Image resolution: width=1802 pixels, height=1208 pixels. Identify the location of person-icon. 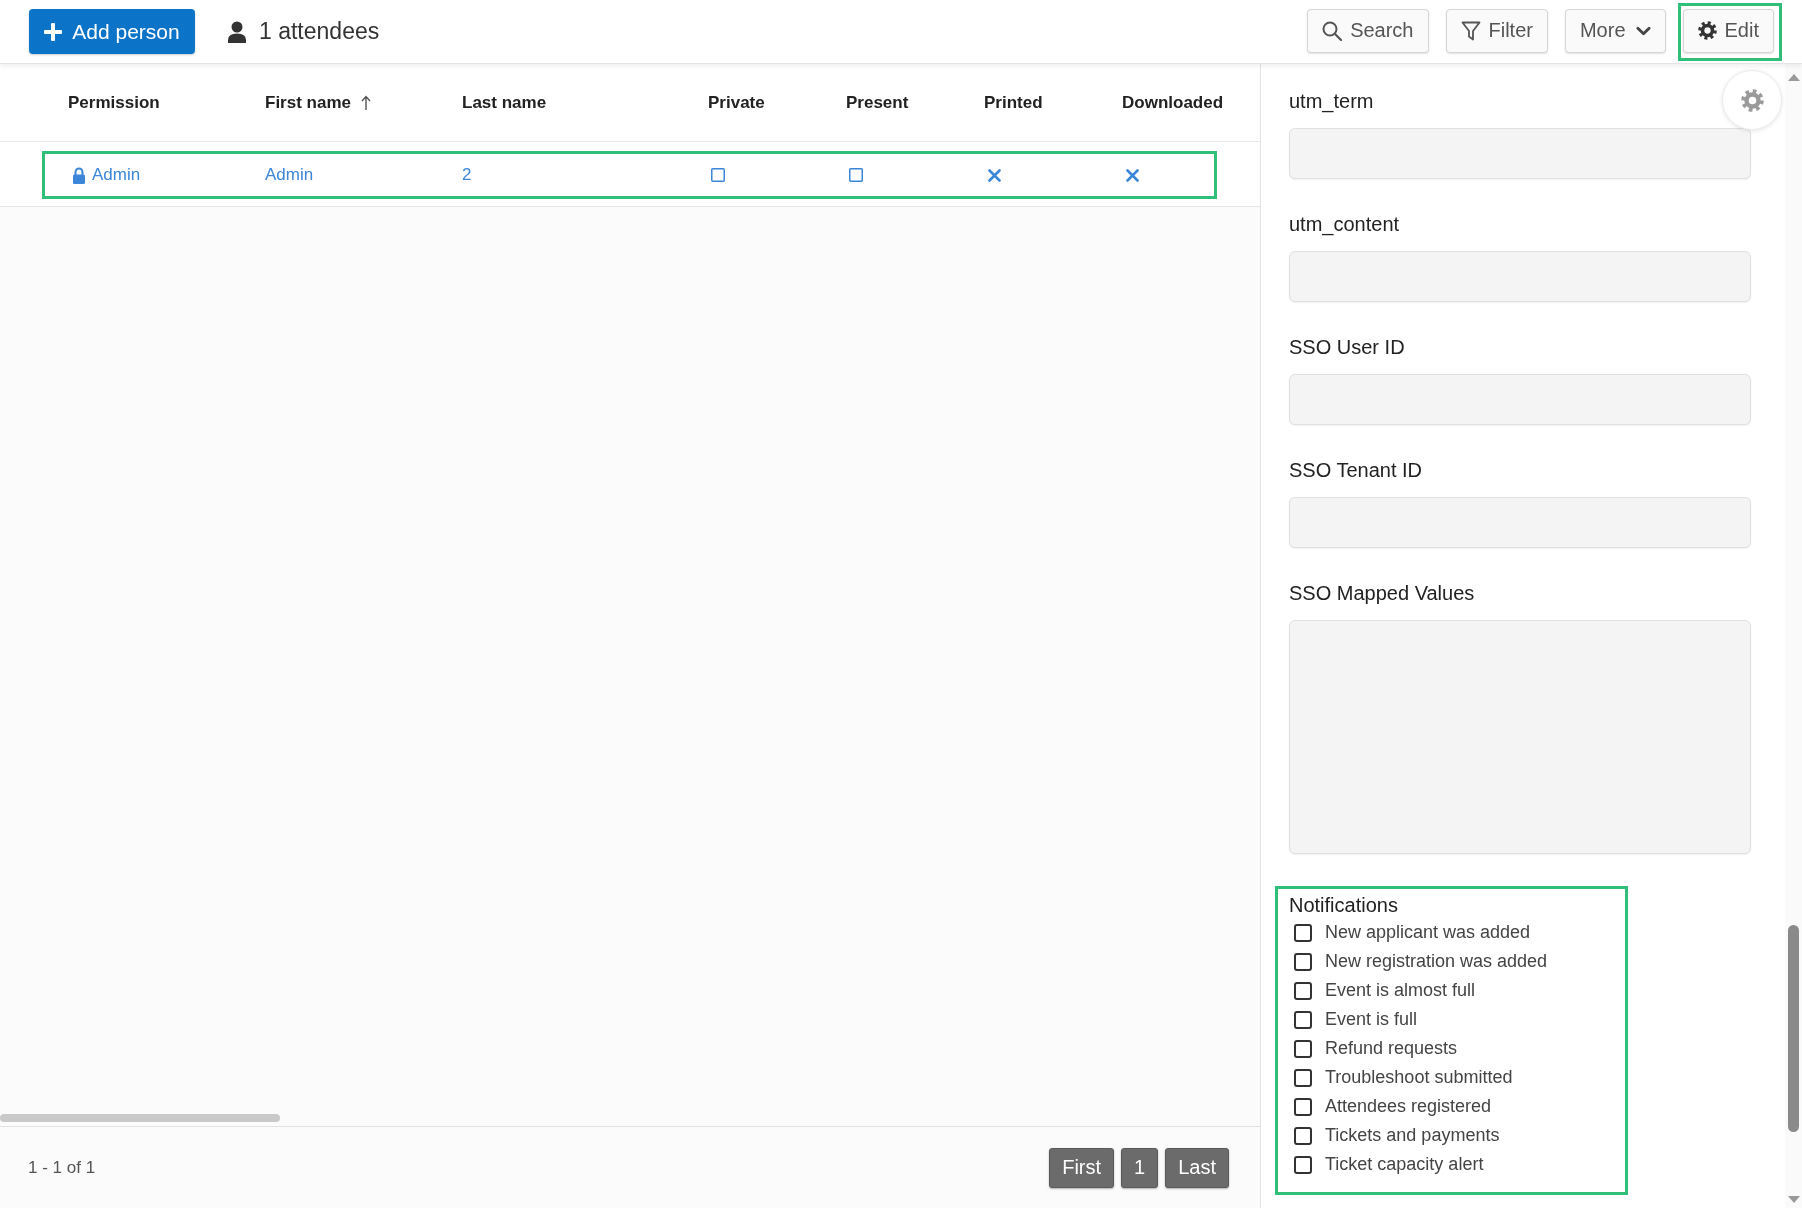
(237, 31).